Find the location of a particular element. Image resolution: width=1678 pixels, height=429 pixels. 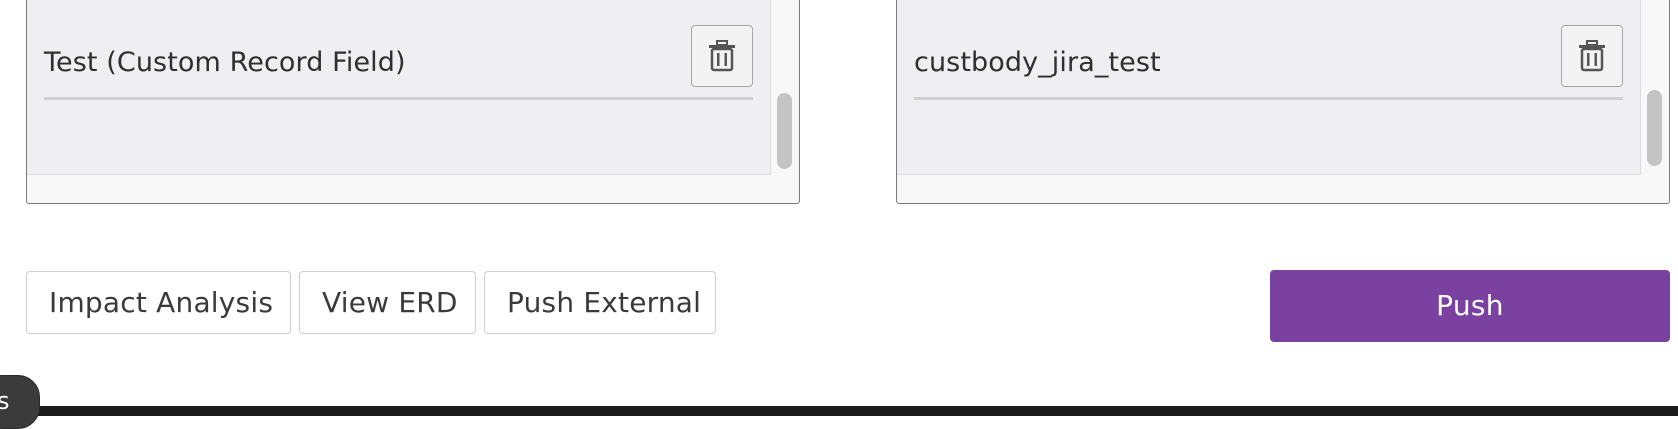

bottom-bar is located at coordinates (839, 411).